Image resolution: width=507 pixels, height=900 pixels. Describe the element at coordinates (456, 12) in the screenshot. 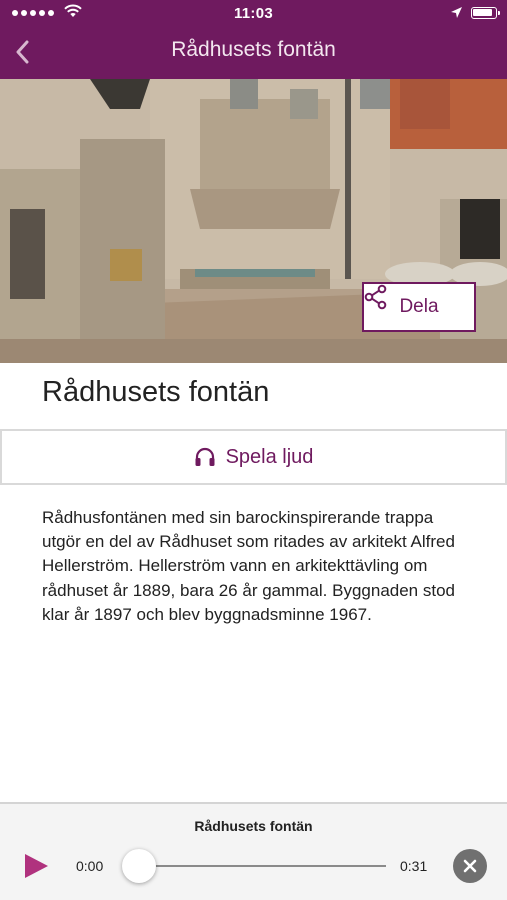

I see `location-arrow-icon` at that location.